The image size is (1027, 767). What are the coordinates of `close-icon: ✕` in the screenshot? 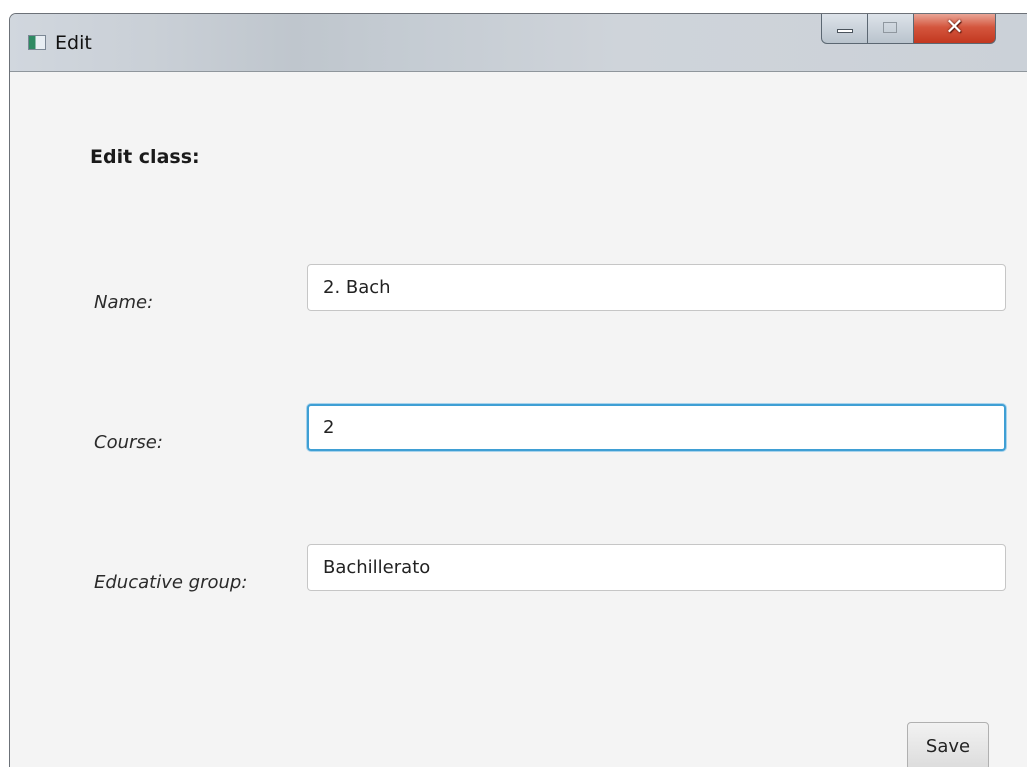 It's located at (954, 27).